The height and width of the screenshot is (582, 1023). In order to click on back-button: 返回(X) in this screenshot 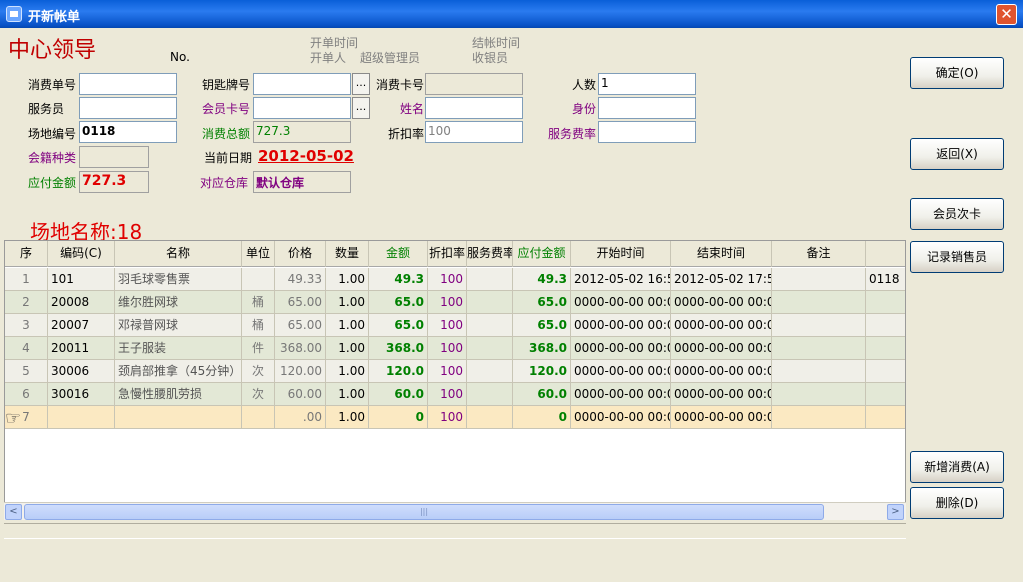, I will do `click(957, 154)`.